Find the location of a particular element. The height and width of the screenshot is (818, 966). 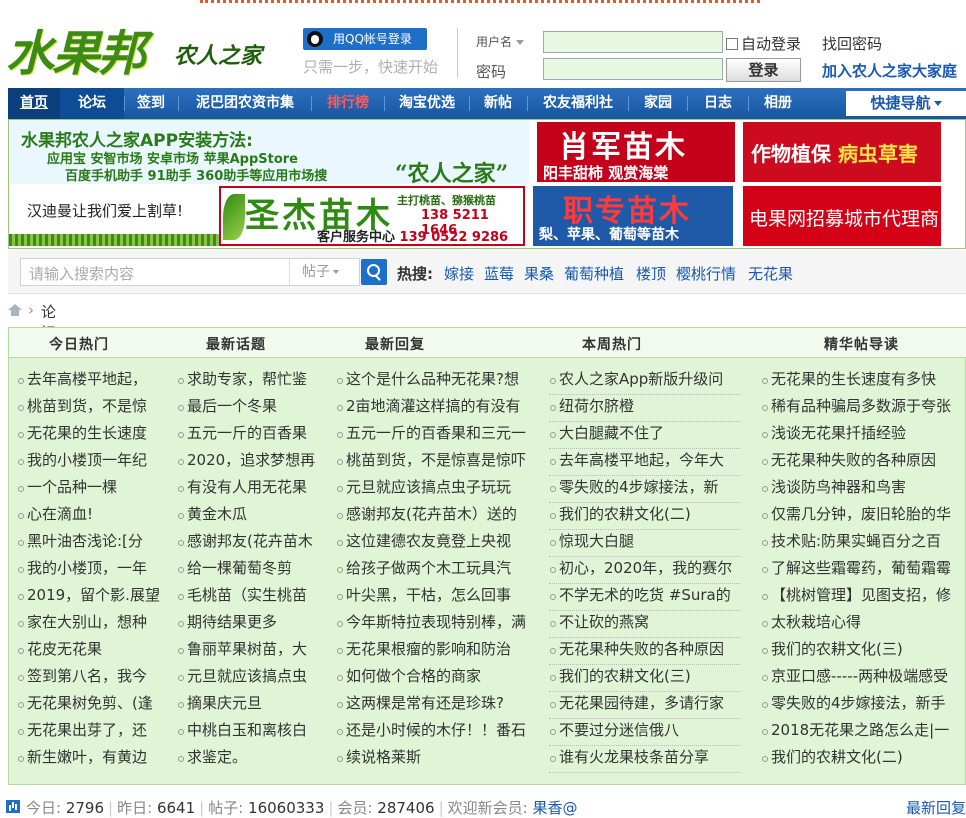

list-item: 太秋栽培心得 is located at coordinates (863, 624).